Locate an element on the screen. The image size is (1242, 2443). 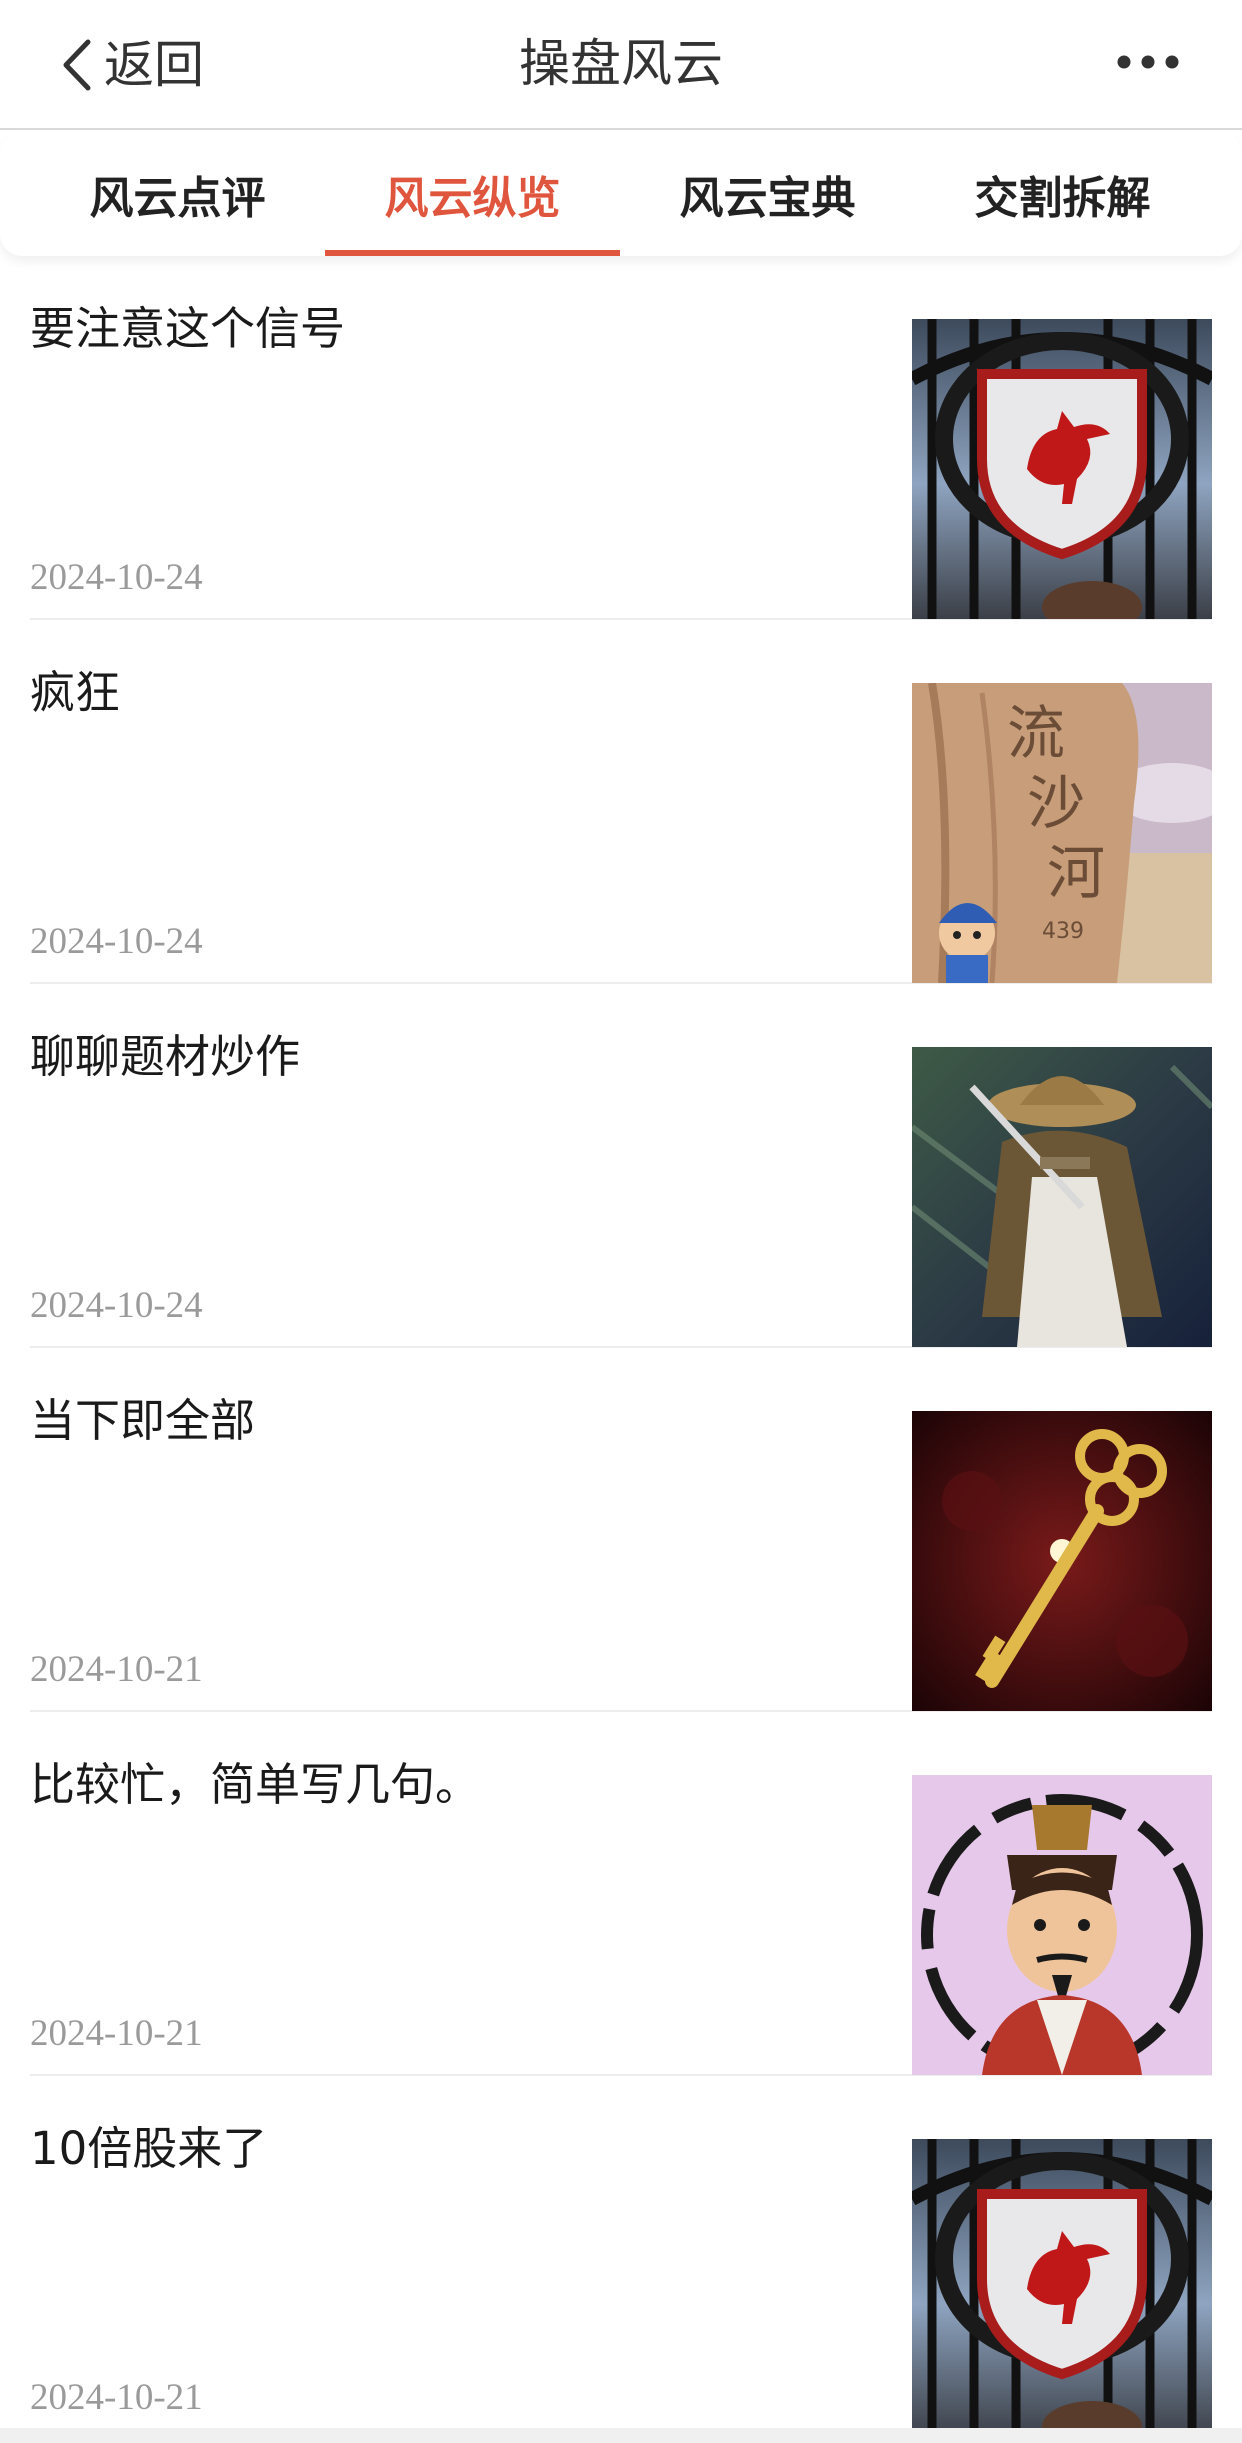
more-button is located at coordinates (1148, 64).